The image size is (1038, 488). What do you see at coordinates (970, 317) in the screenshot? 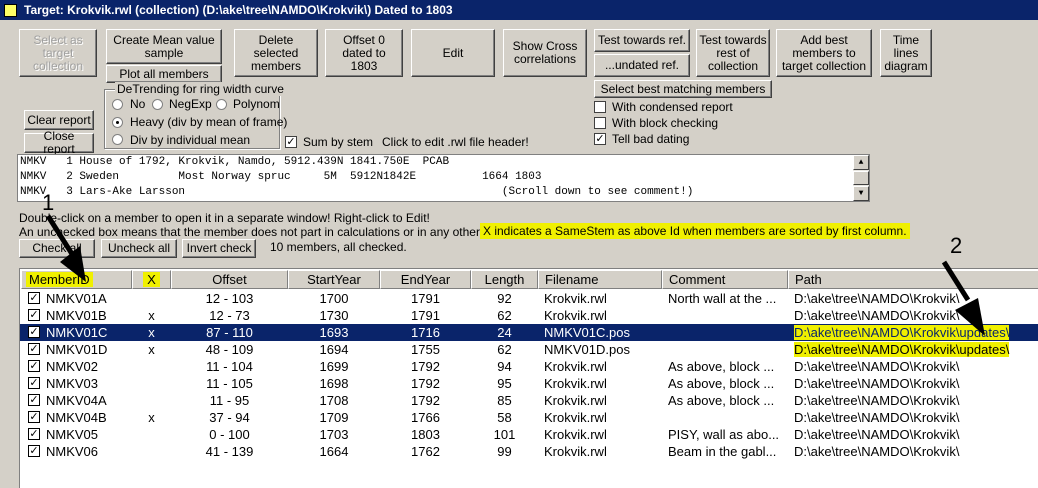
I see `arrow-2-head` at bounding box center [970, 317].